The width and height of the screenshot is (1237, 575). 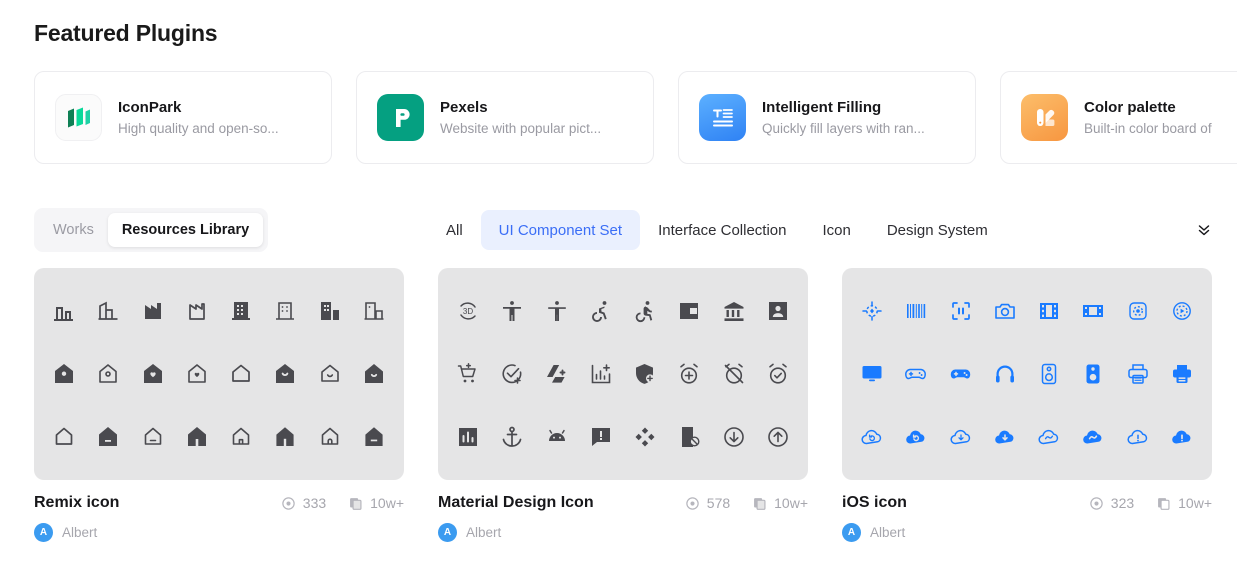 What do you see at coordinates (185, 230) in the screenshot?
I see `segment-resources-library: Resources Library` at bounding box center [185, 230].